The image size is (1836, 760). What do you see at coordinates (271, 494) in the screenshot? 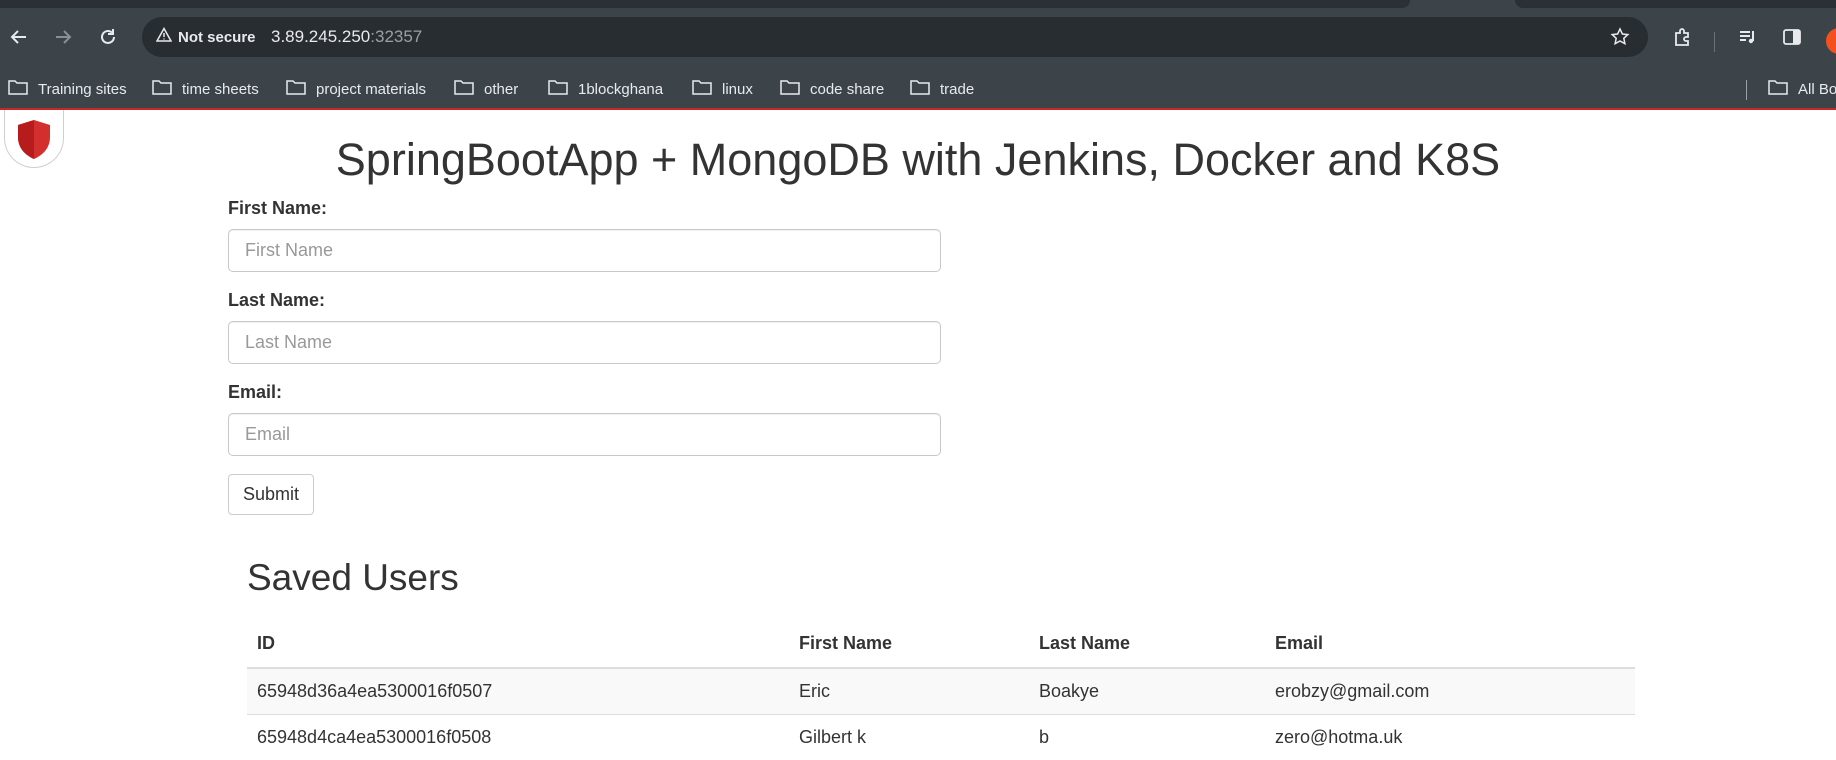
I see `submit-button: Submit` at bounding box center [271, 494].